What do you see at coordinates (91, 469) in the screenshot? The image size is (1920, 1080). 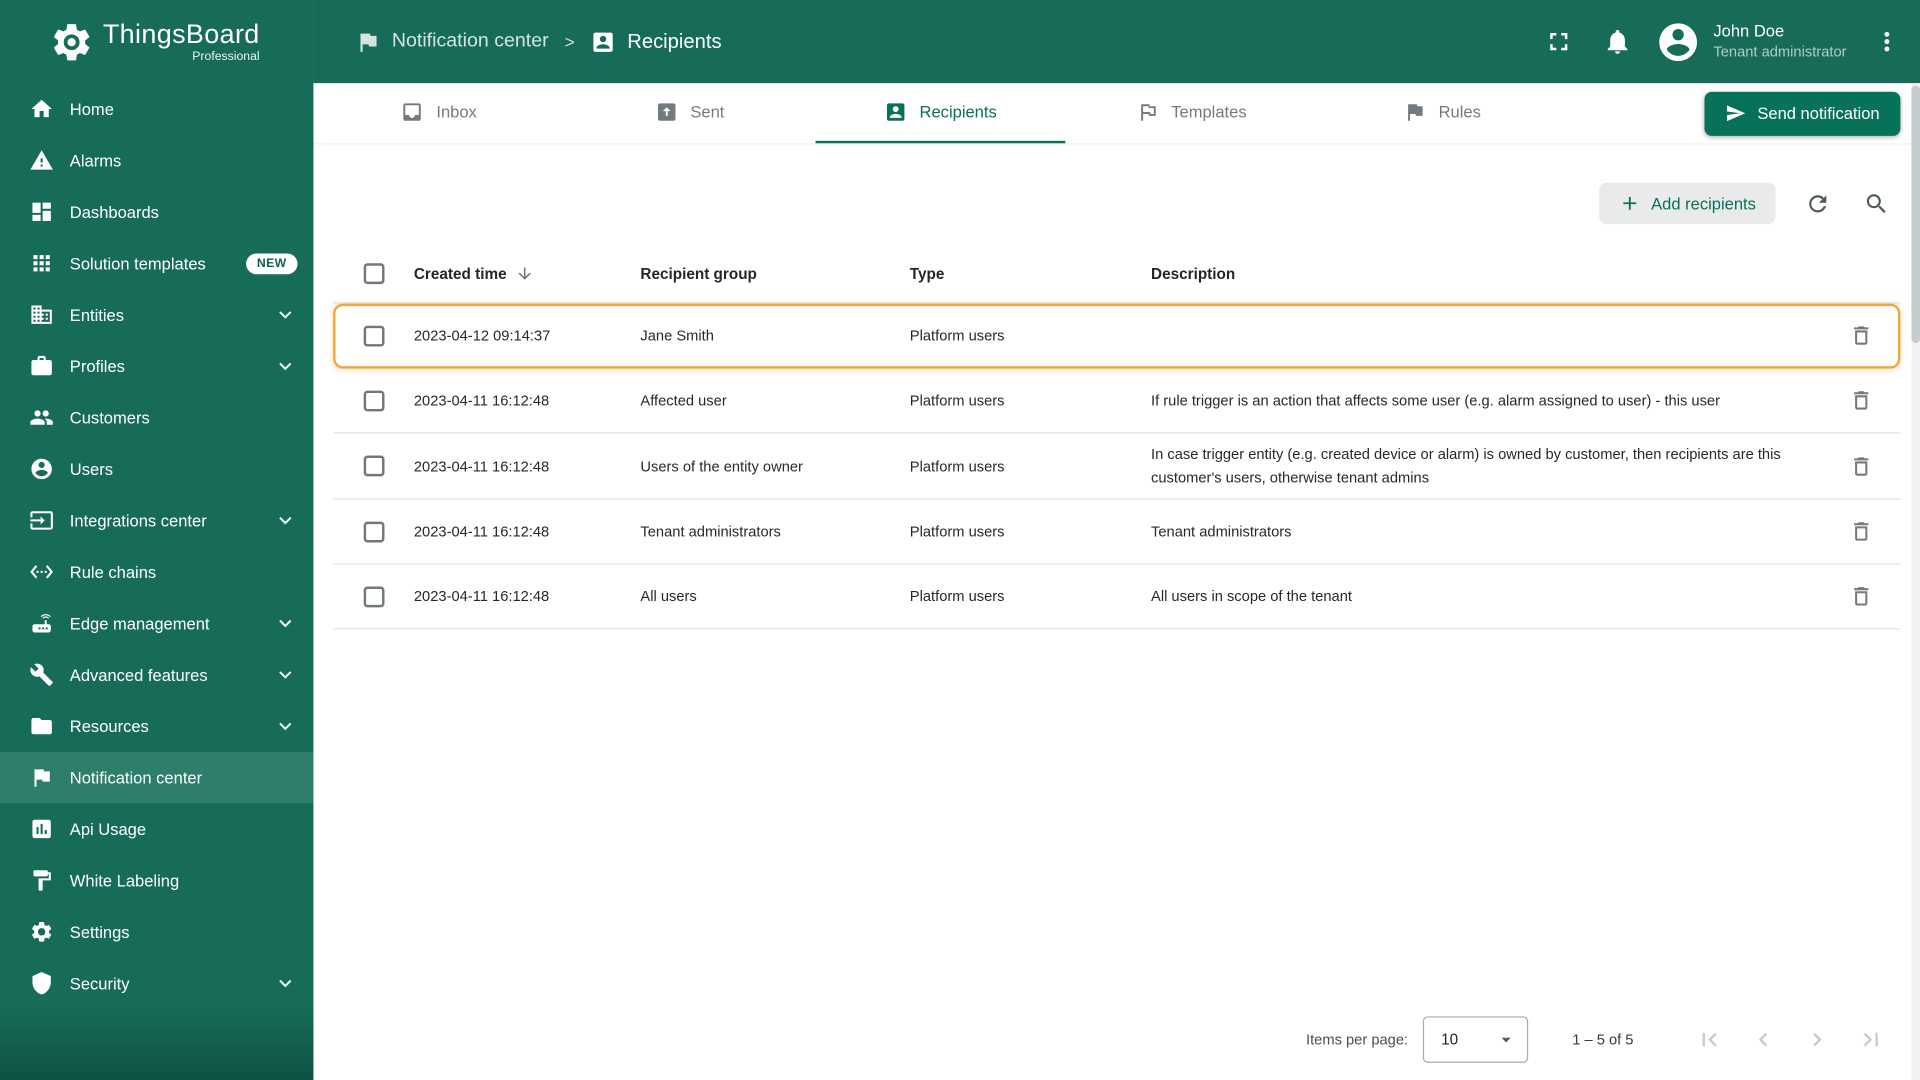 I see `sidebar-item-label: Users` at bounding box center [91, 469].